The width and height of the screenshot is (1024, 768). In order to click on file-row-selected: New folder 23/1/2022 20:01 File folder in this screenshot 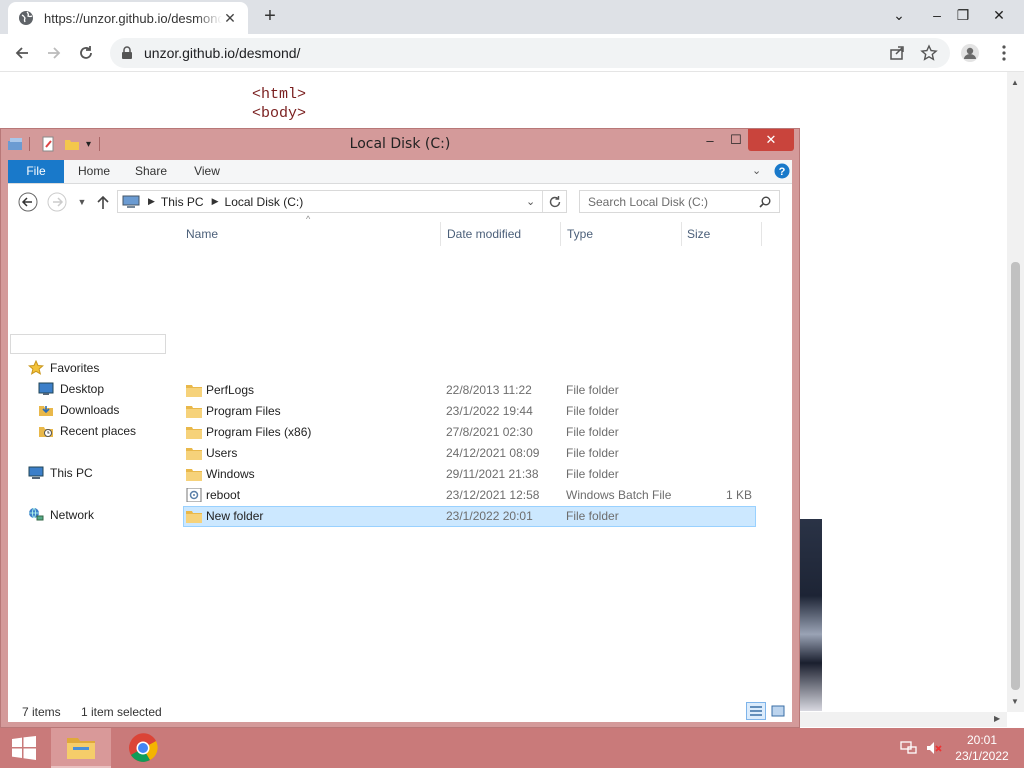, I will do `click(469, 516)`.